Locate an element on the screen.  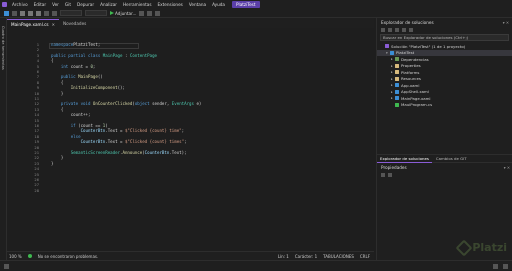
tab-solution-explorer: Explorador de soluciones is located at coordinates (404, 159).